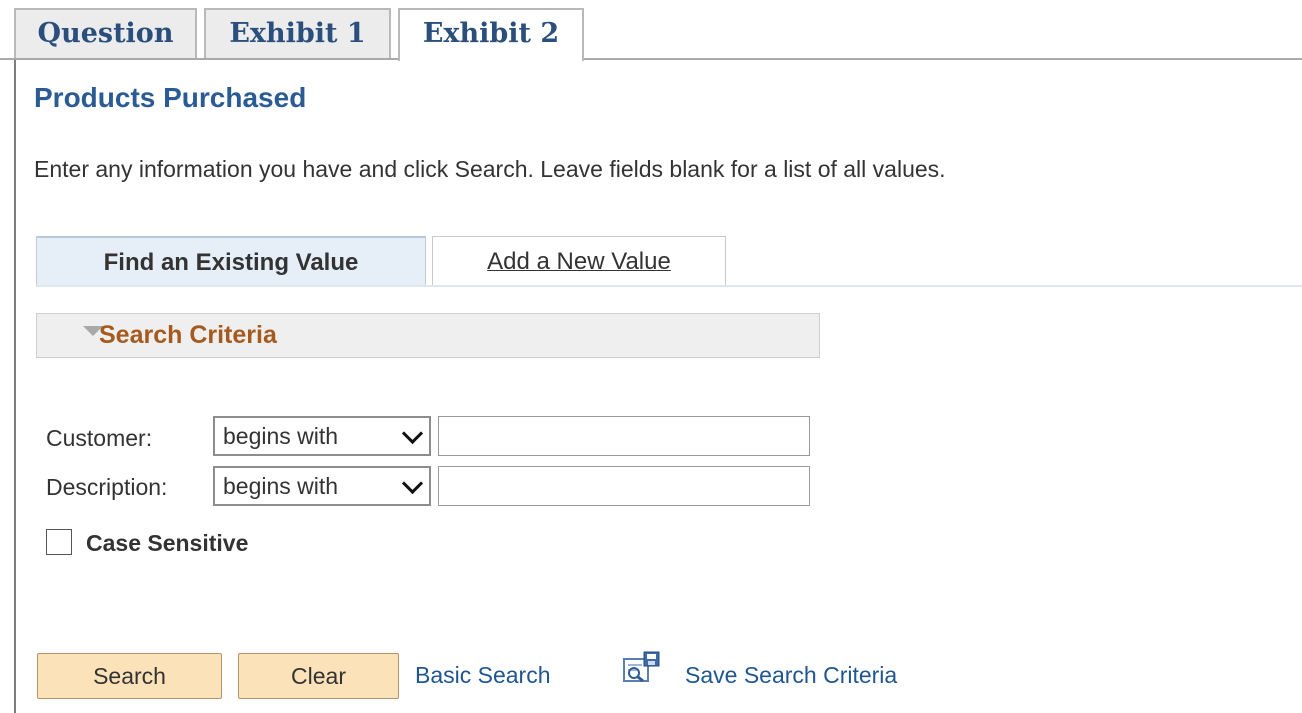 The image size is (1302, 713). I want to click on description-label: Description:, so click(107, 487).